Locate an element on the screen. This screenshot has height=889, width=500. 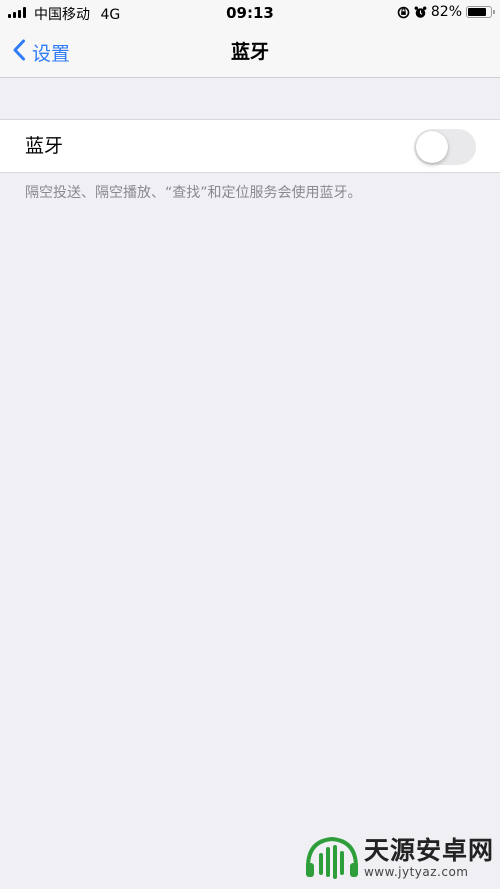
status-right: 82% is located at coordinates (446, 12).